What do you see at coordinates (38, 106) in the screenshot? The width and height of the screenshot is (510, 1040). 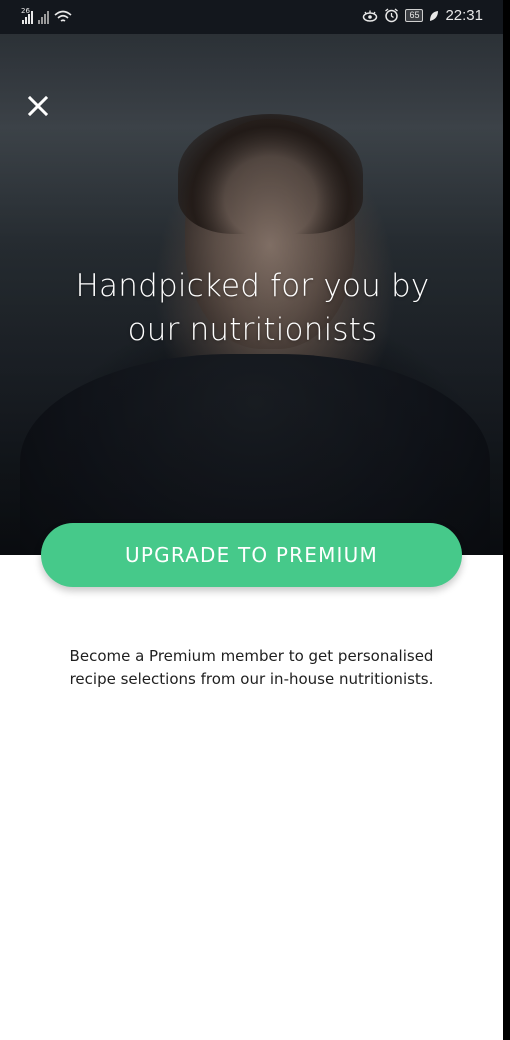 I see `close-icon` at bounding box center [38, 106].